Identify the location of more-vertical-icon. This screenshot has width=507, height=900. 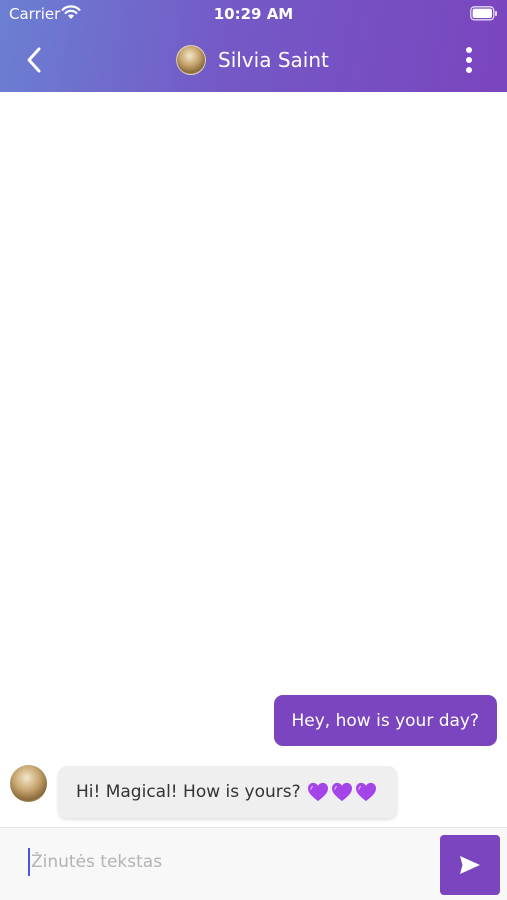
(469, 60).